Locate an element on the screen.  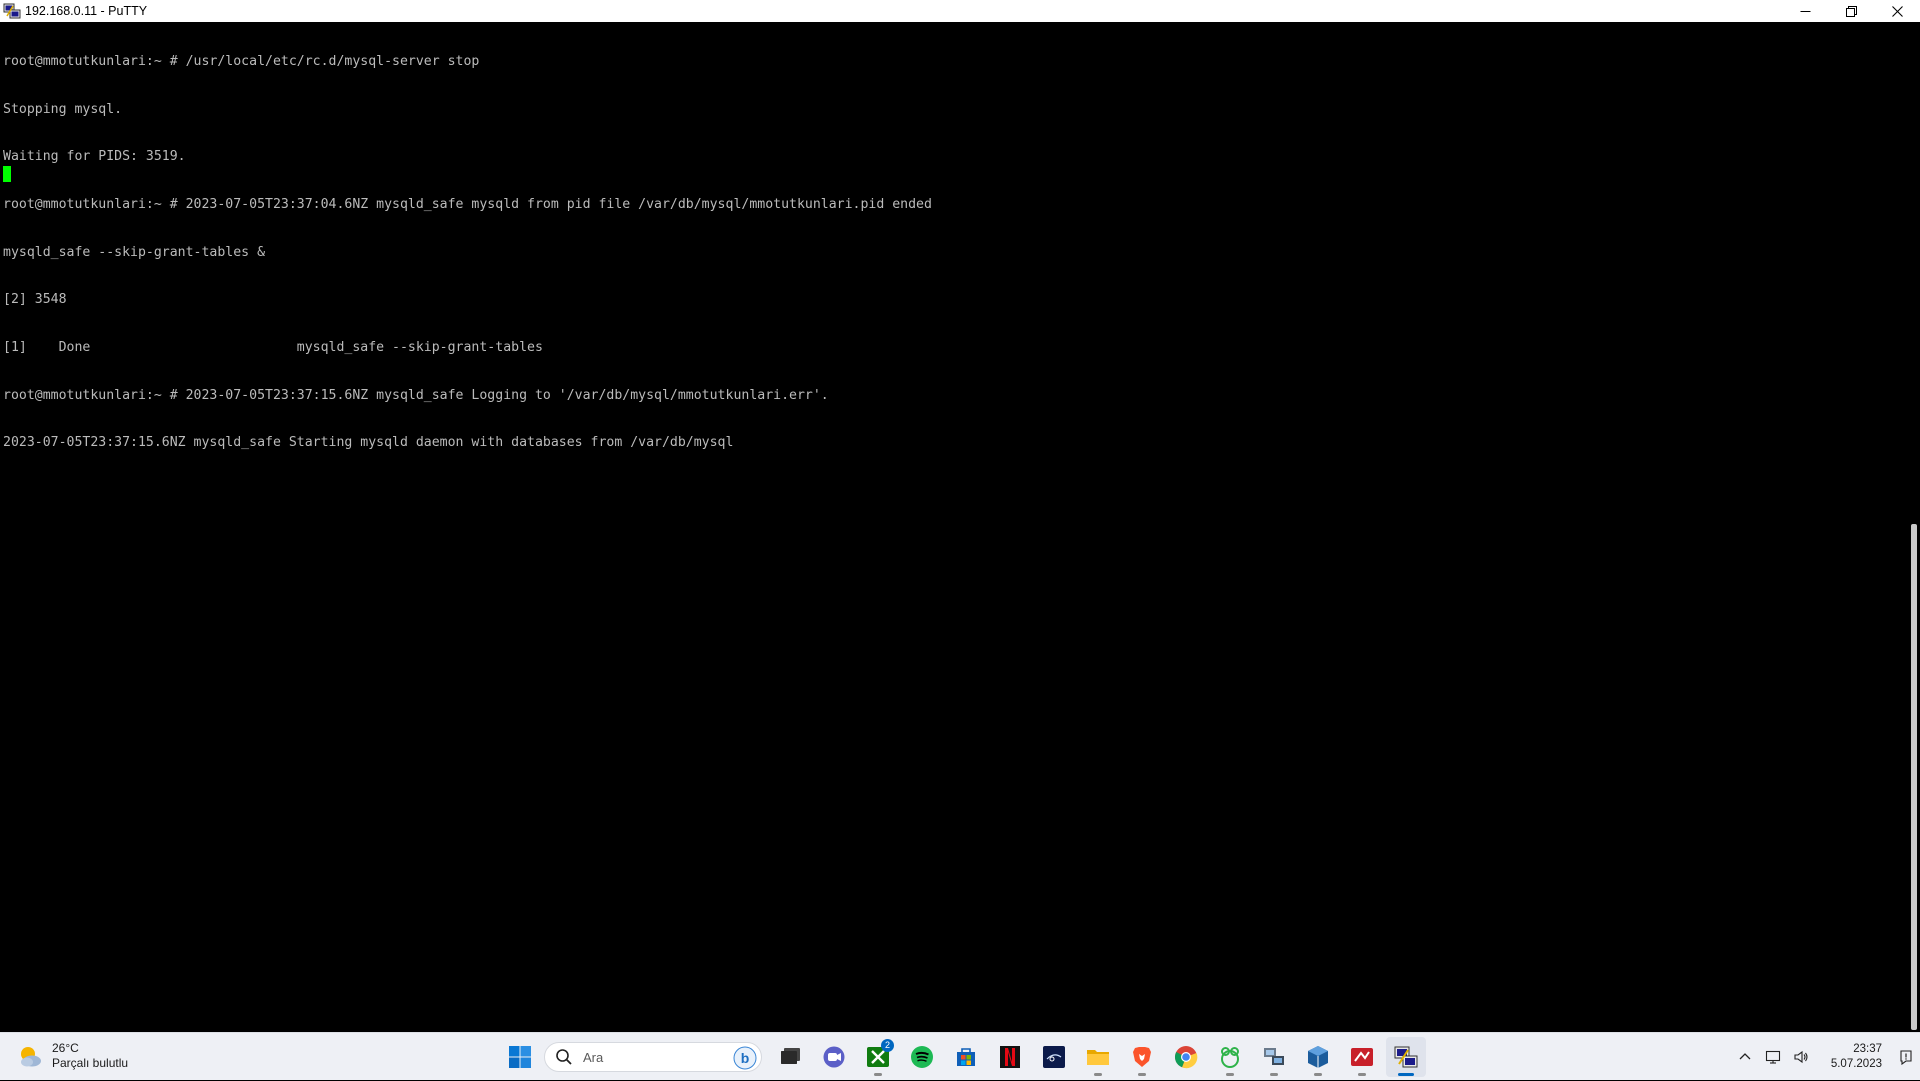
brave-button is located at coordinates (1142, 1057).